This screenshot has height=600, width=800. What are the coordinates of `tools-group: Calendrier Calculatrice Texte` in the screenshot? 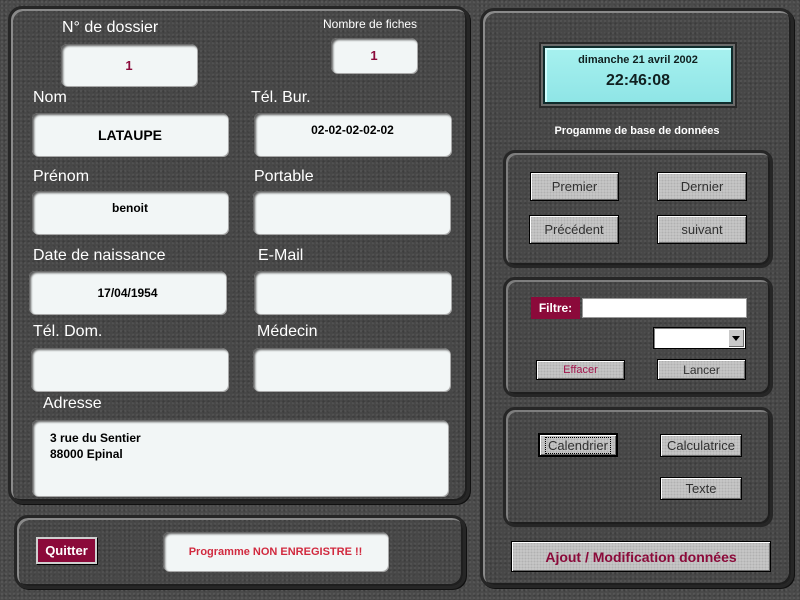 It's located at (638, 467).